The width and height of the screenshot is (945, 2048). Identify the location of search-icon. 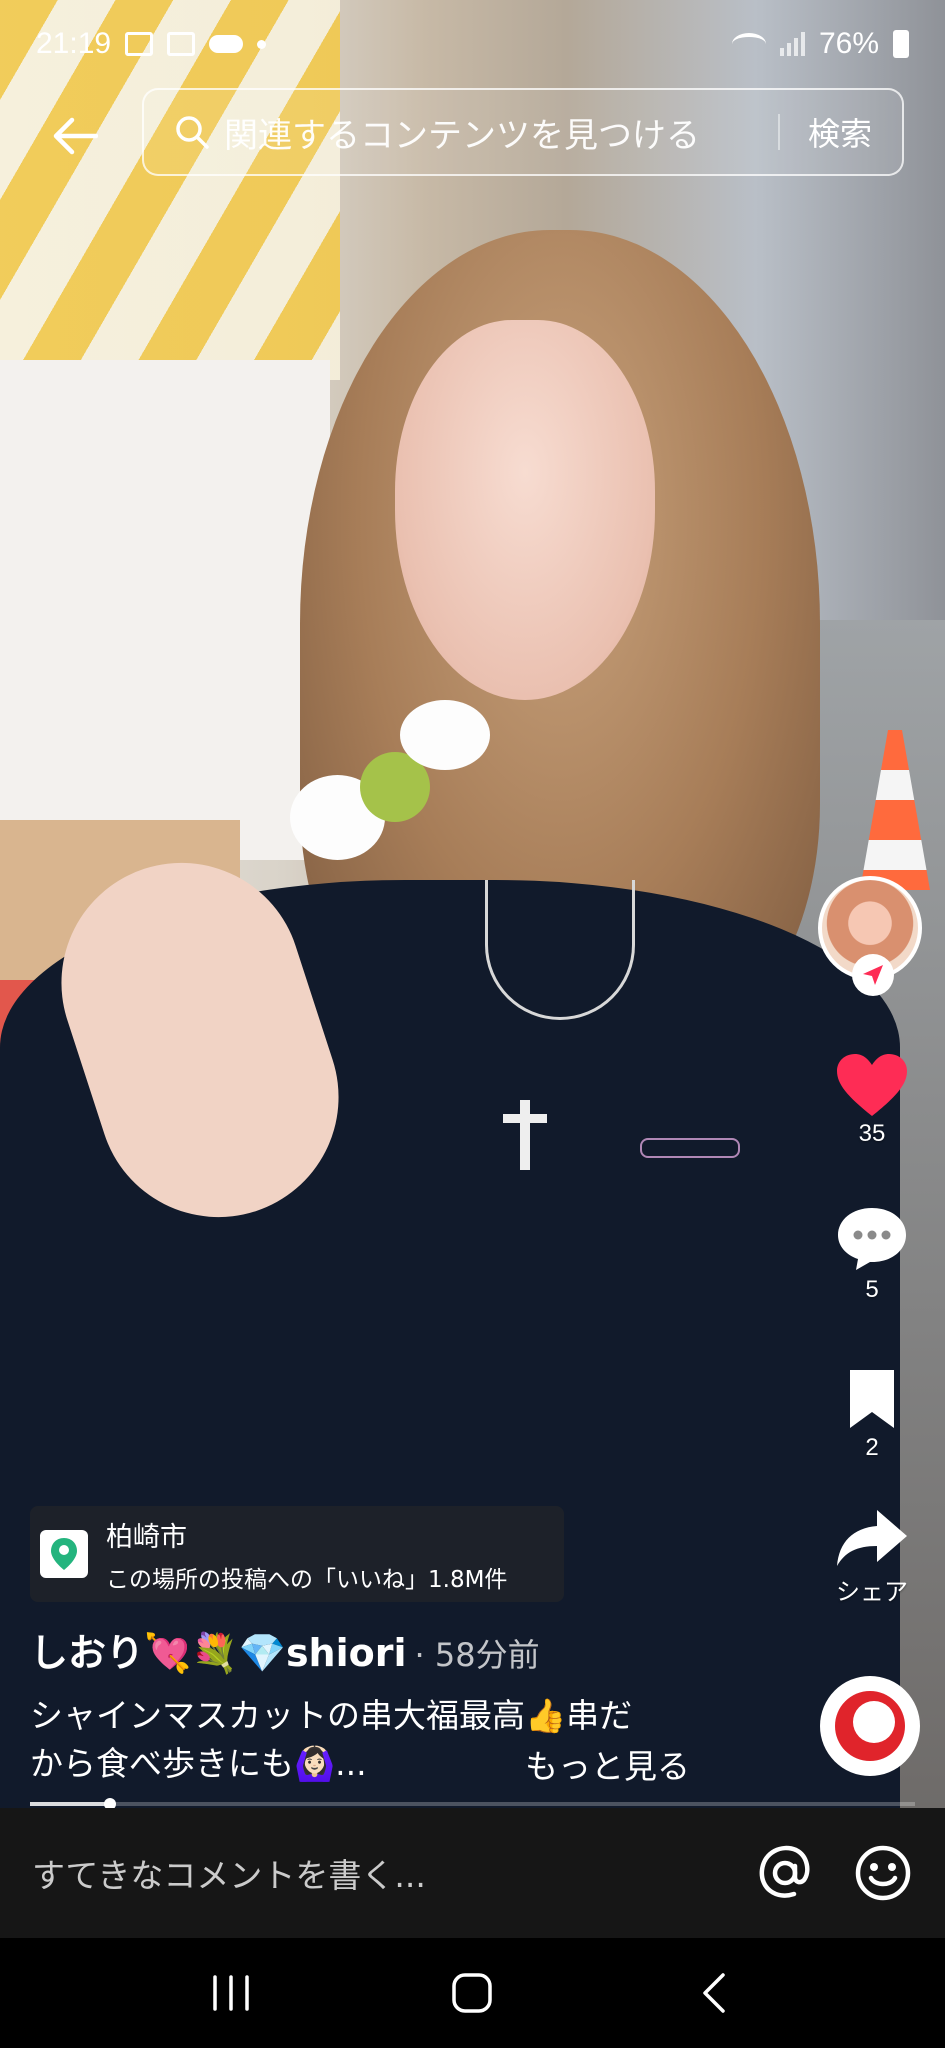
(192, 132).